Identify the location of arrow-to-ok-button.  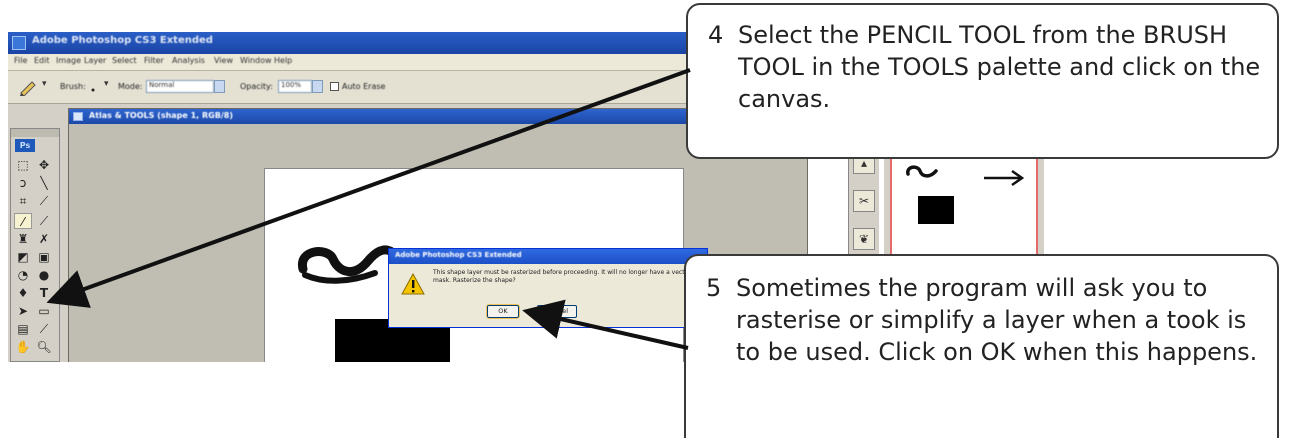
(605, 324).